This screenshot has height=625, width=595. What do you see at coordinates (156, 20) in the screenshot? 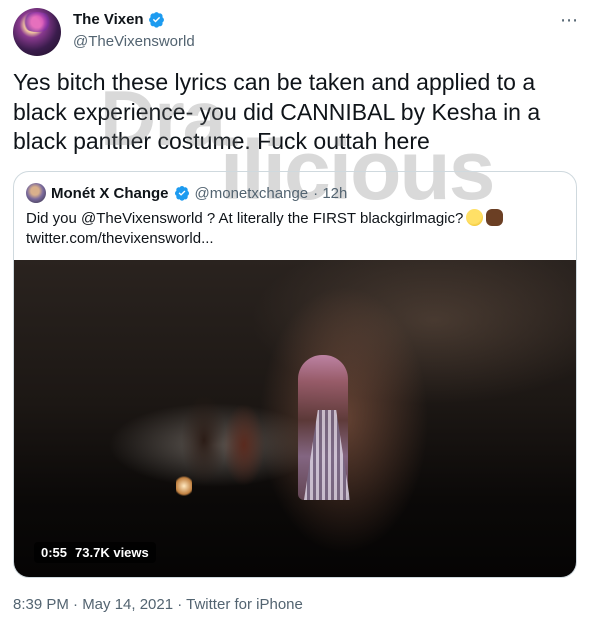
I see `verified-badge-icon` at bounding box center [156, 20].